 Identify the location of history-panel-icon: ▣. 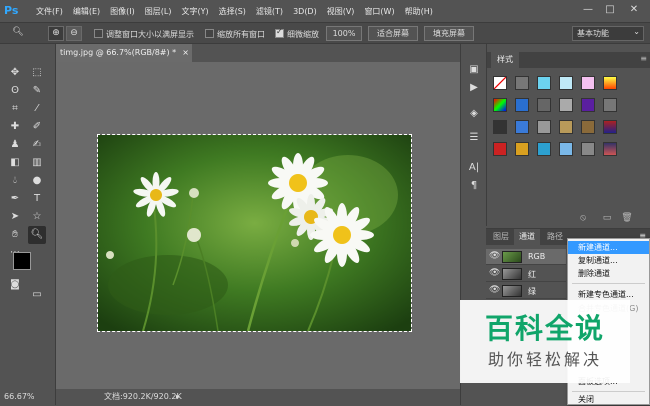
(474, 70).